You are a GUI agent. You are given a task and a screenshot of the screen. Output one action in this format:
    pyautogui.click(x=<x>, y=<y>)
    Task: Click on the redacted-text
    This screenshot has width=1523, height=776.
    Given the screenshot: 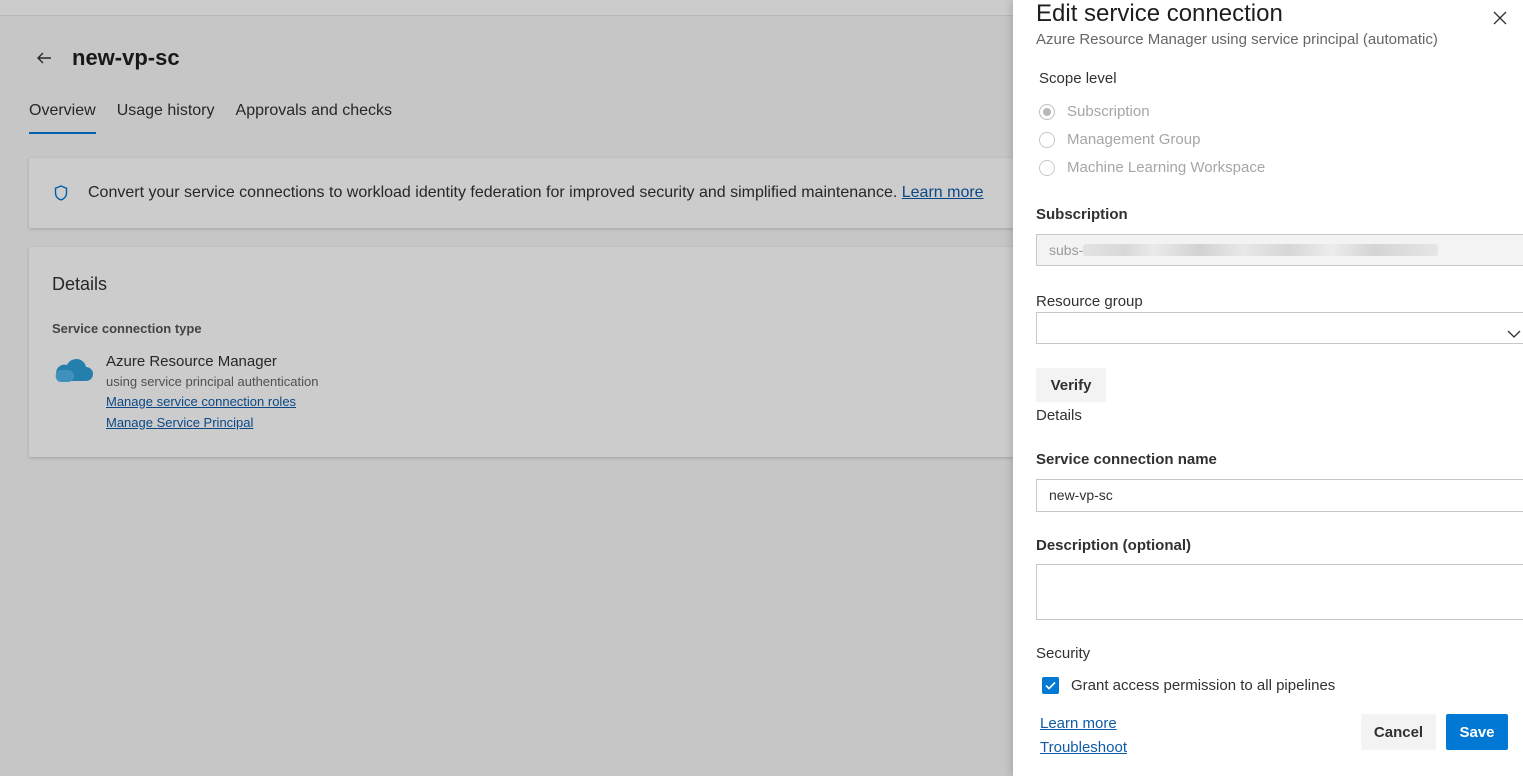 What is the action you would take?
    pyautogui.click(x=1261, y=250)
    